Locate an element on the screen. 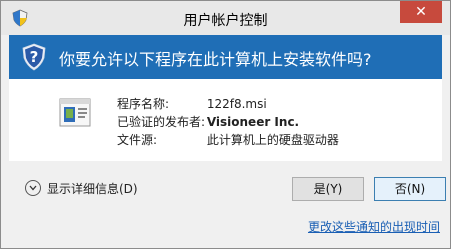 The image size is (451, 249). program-name-row: 程序名称: 122f8.msi is located at coordinates (228, 104).